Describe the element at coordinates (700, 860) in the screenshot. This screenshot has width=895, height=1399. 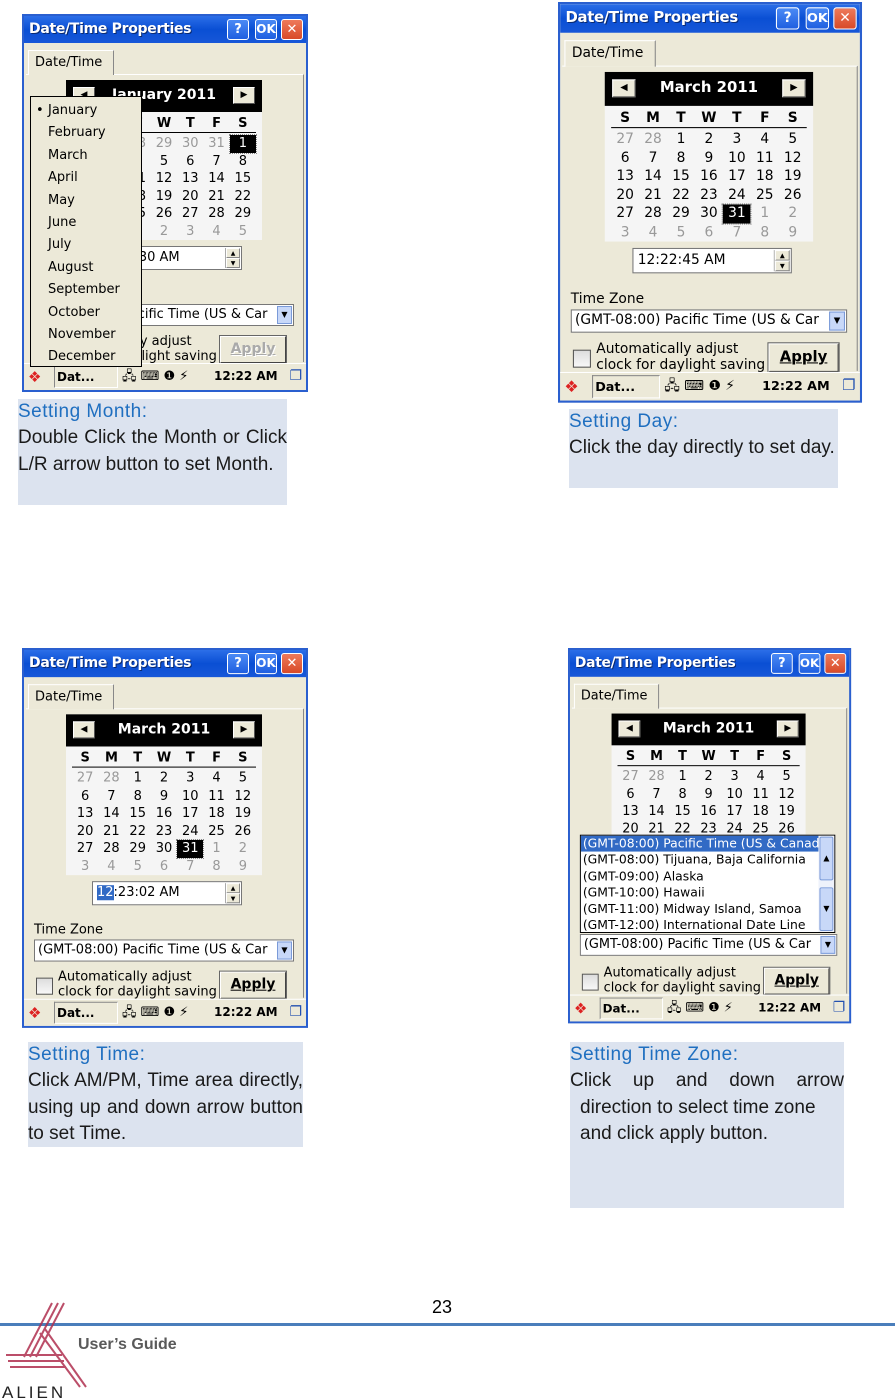
I see `time-zone-option: (GMT-08:00) Tijuana, Baja California` at that location.